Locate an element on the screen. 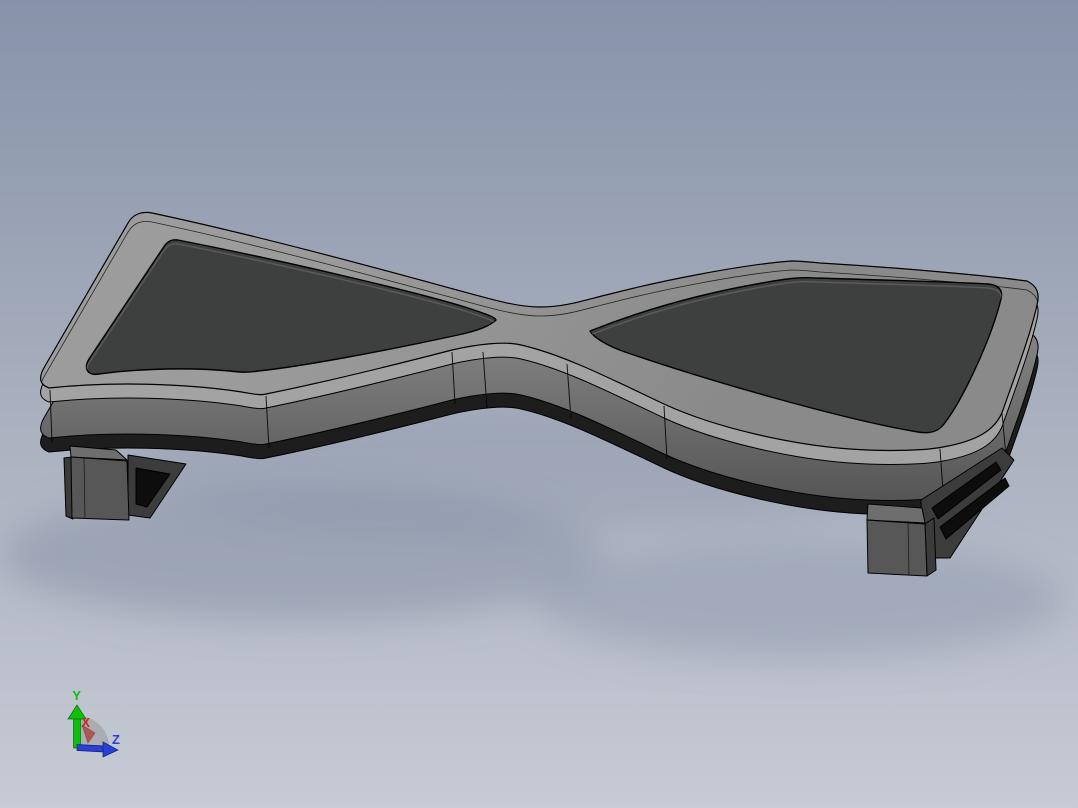  z-axis-label: Z is located at coordinates (116, 739).